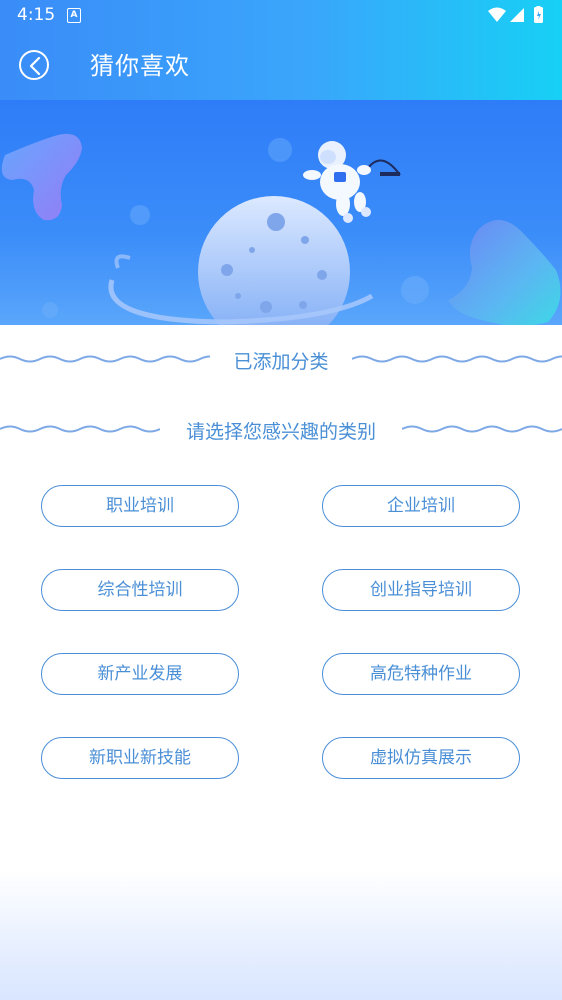 This screenshot has width=562, height=1000. Describe the element at coordinates (281, 66) in the screenshot. I see `nav-bar: 猜你喜欢` at that location.